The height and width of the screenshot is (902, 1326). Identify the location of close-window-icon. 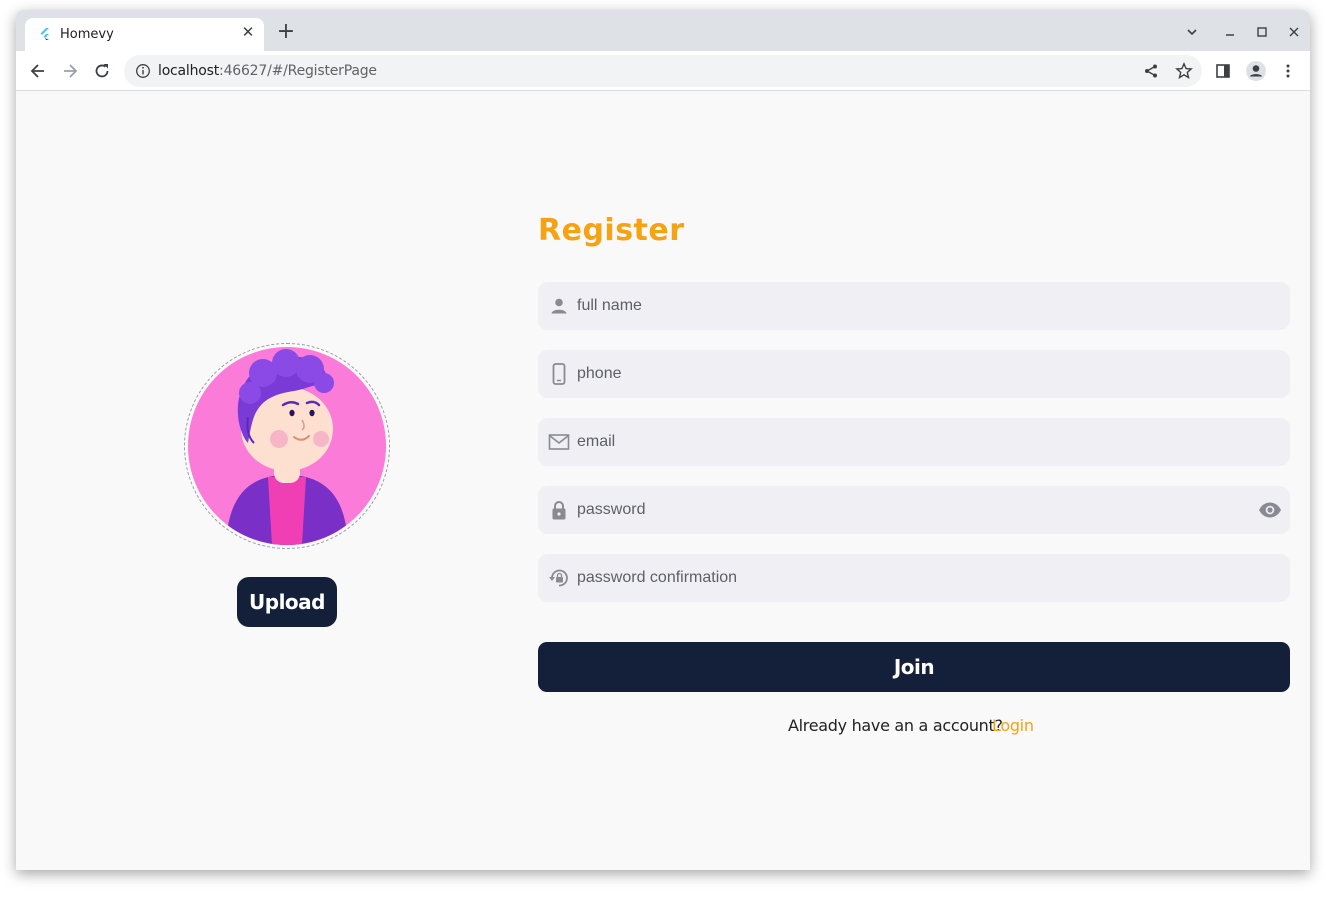
(1294, 32).